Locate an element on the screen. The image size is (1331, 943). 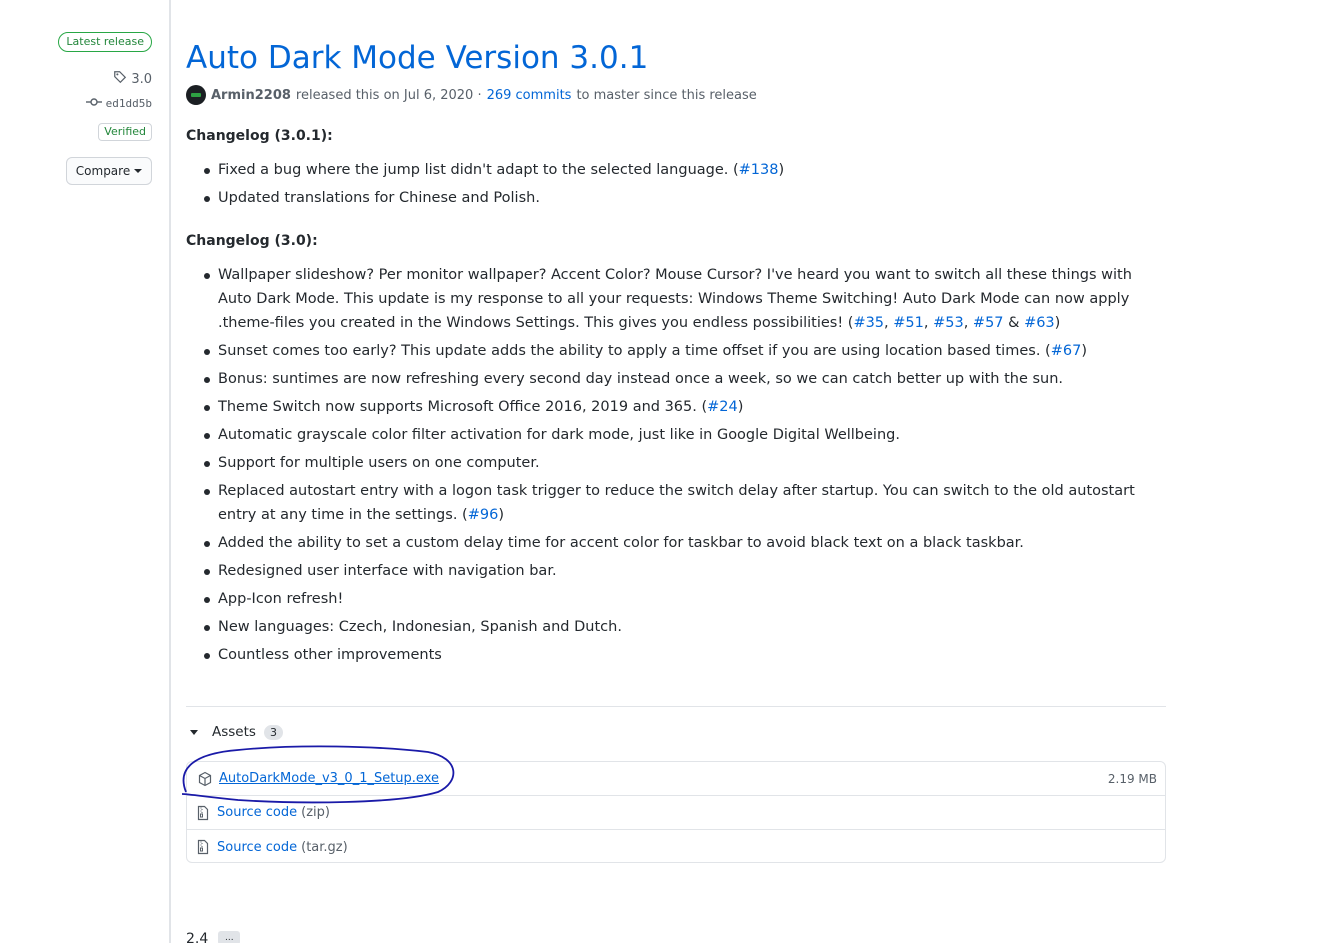
assets-label: Assets is located at coordinates (234, 732).